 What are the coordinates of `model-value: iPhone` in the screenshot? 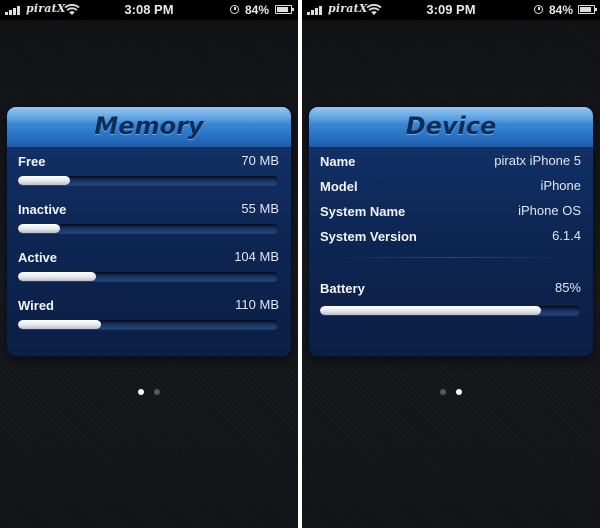 It's located at (560, 185).